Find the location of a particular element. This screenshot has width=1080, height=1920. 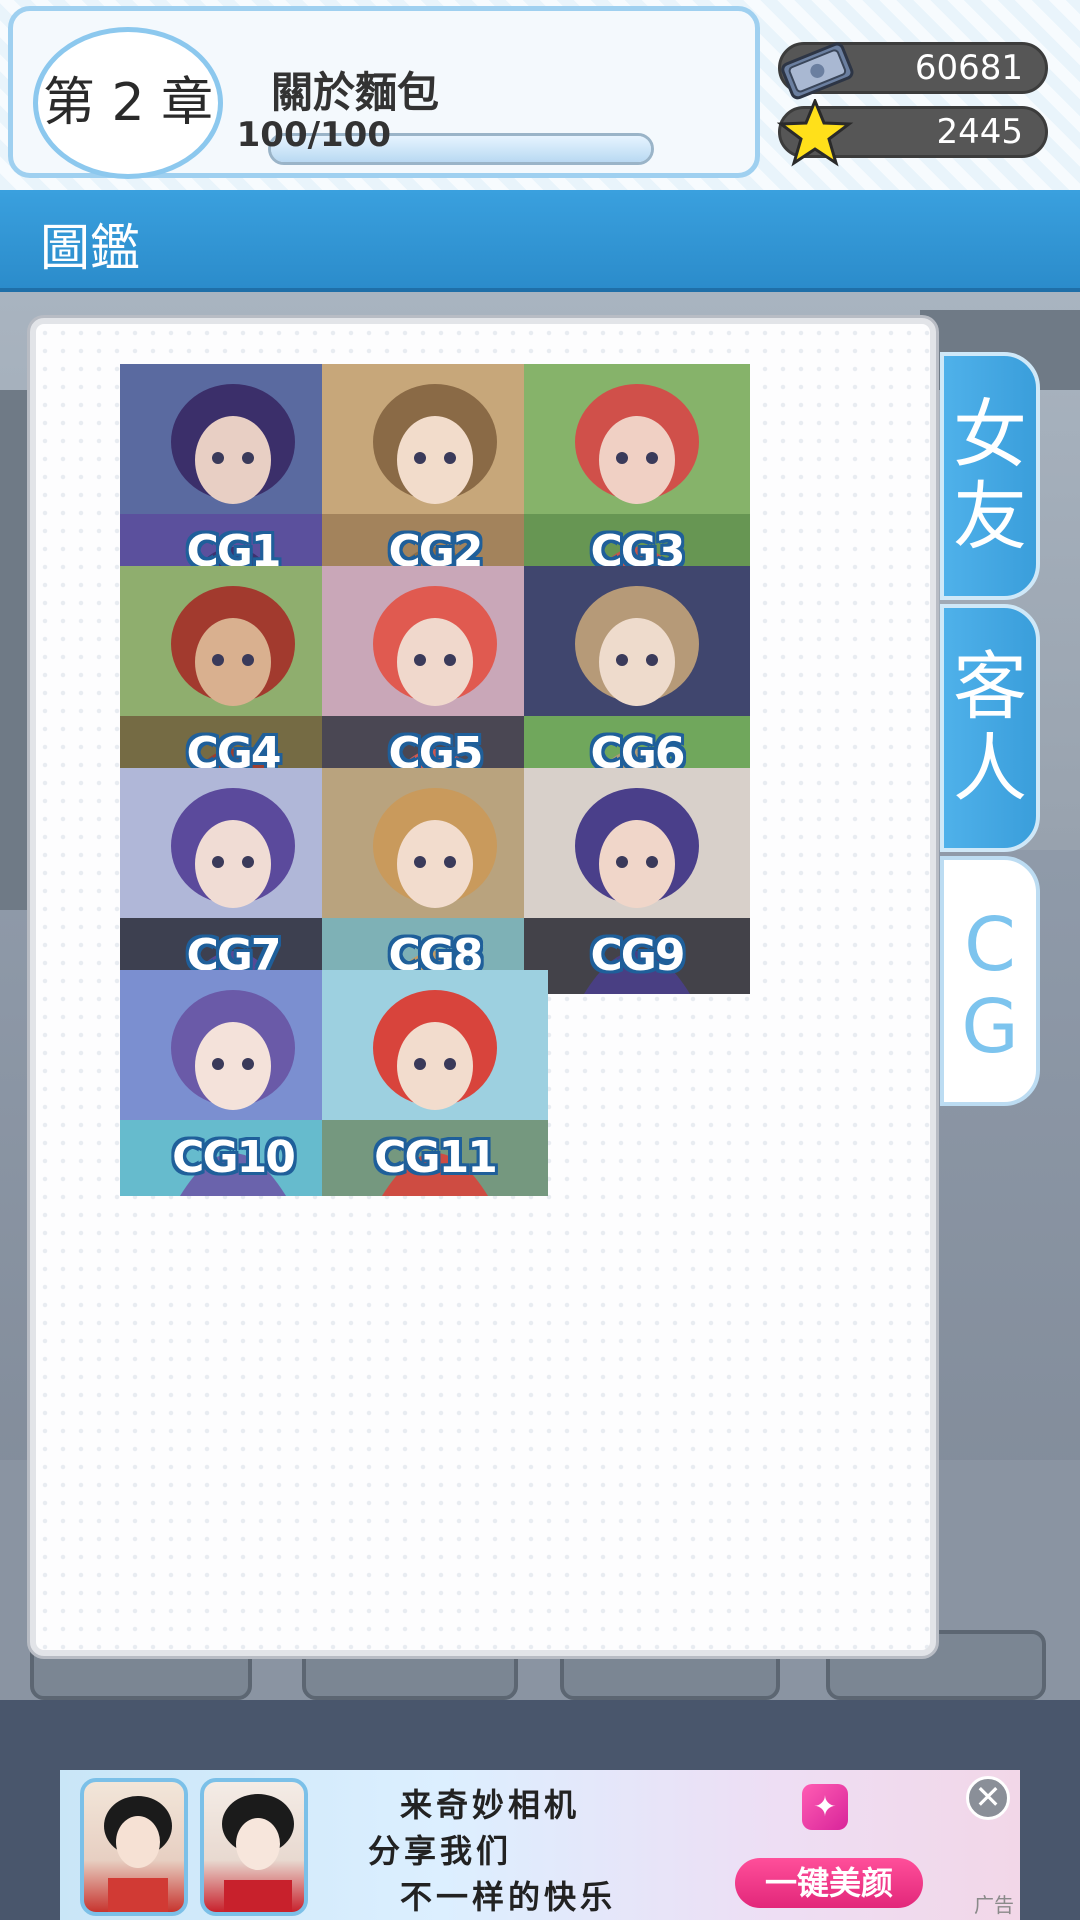

section-bar: 圖鑑 is located at coordinates (540, 241).